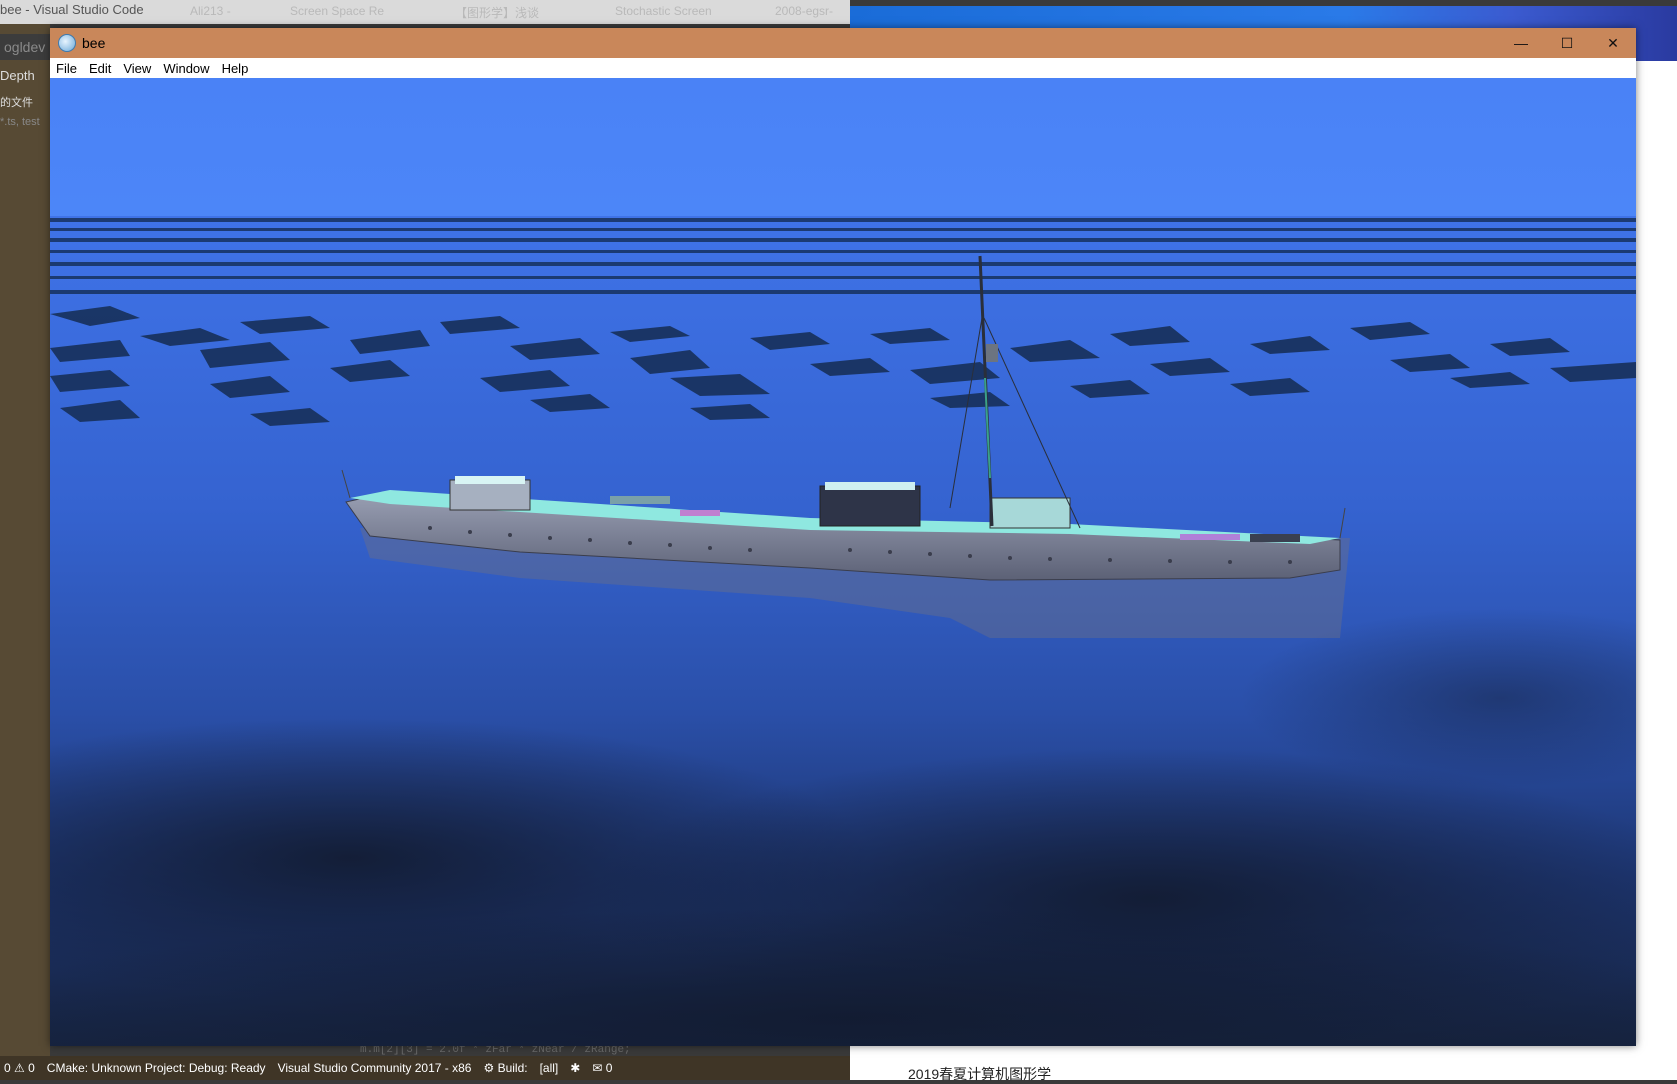  Describe the element at coordinates (375, 1068) in the screenshot. I see `vs-kit: Visual Studio Community 2017 - x86` at that location.